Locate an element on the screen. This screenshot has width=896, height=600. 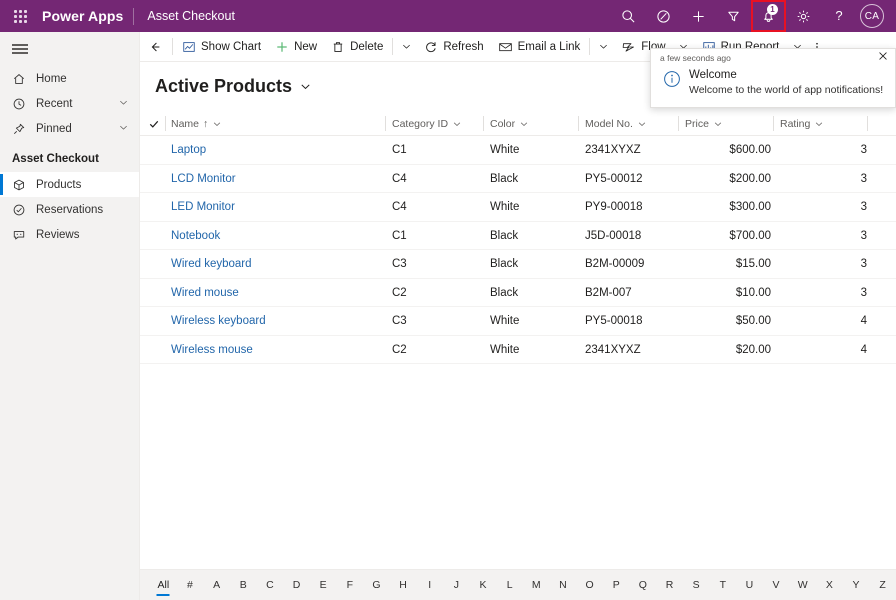
new-button is located at coordinates (698, 16).